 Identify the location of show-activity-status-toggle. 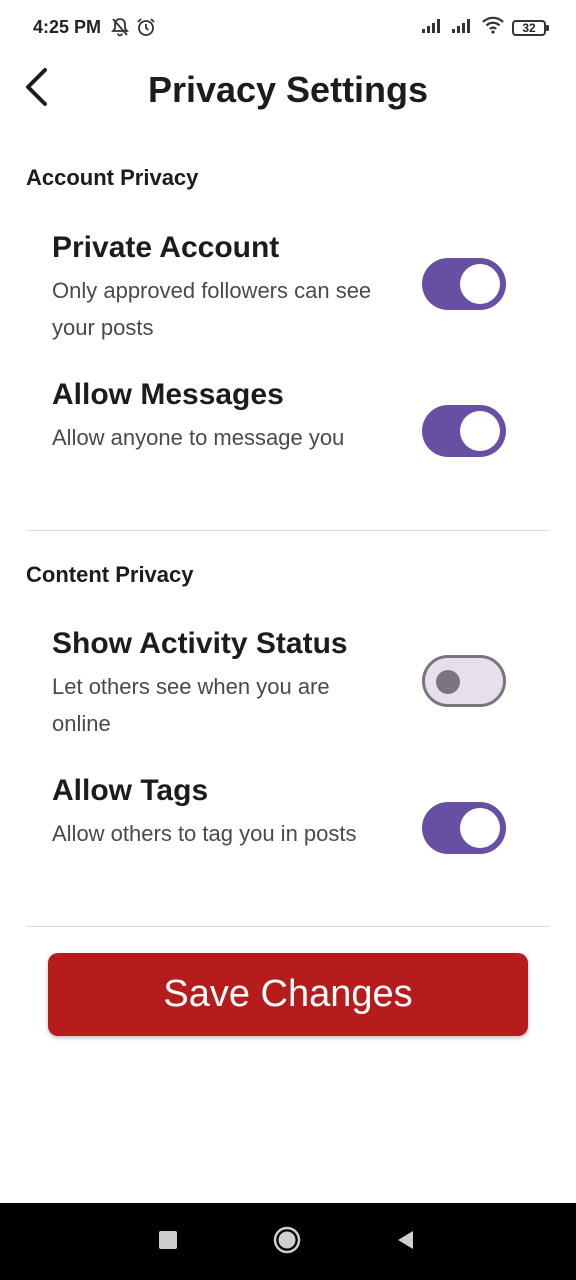
(464, 681).